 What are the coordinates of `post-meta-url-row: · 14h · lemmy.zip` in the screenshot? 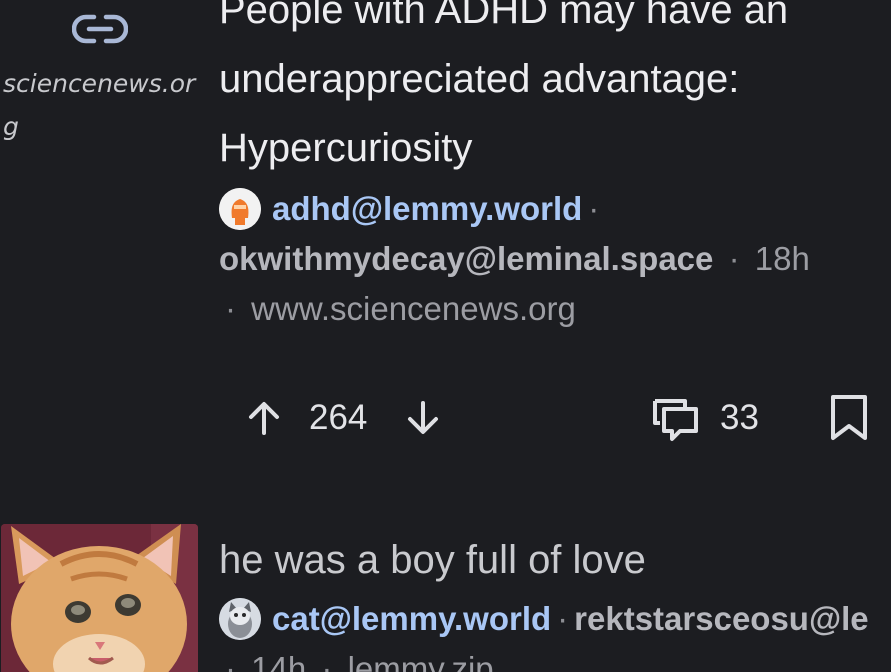 It's located at (553, 658).